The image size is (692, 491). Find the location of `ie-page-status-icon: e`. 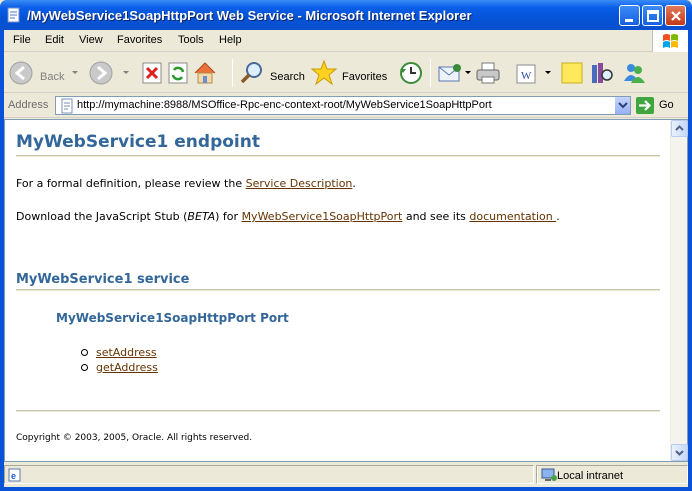

ie-page-status-icon: e is located at coordinates (14, 475).